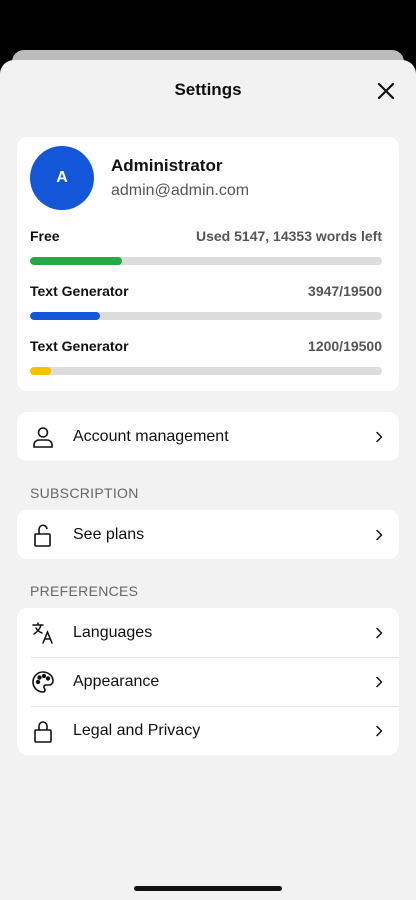  Describe the element at coordinates (43, 633) in the screenshot. I see `translate-icon` at that location.